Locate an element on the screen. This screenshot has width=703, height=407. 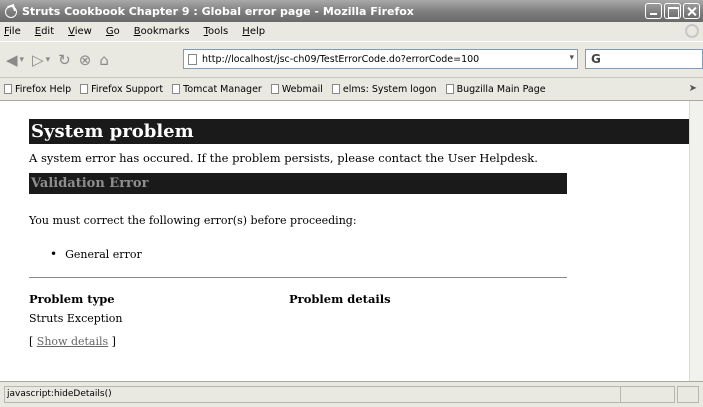
menu-help: Help is located at coordinates (253, 31).